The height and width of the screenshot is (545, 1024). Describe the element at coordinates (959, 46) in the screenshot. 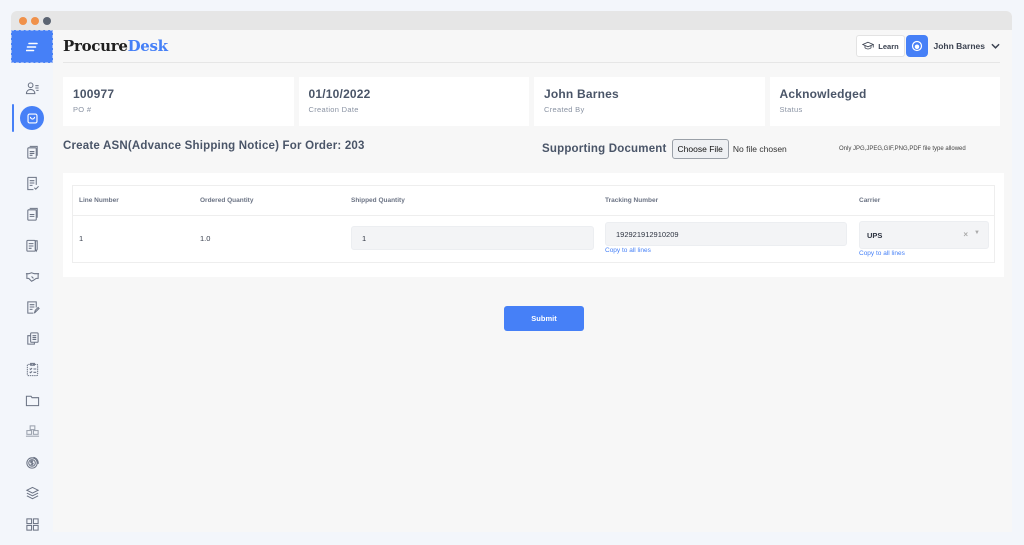

I see `user-name: John Barnes` at that location.